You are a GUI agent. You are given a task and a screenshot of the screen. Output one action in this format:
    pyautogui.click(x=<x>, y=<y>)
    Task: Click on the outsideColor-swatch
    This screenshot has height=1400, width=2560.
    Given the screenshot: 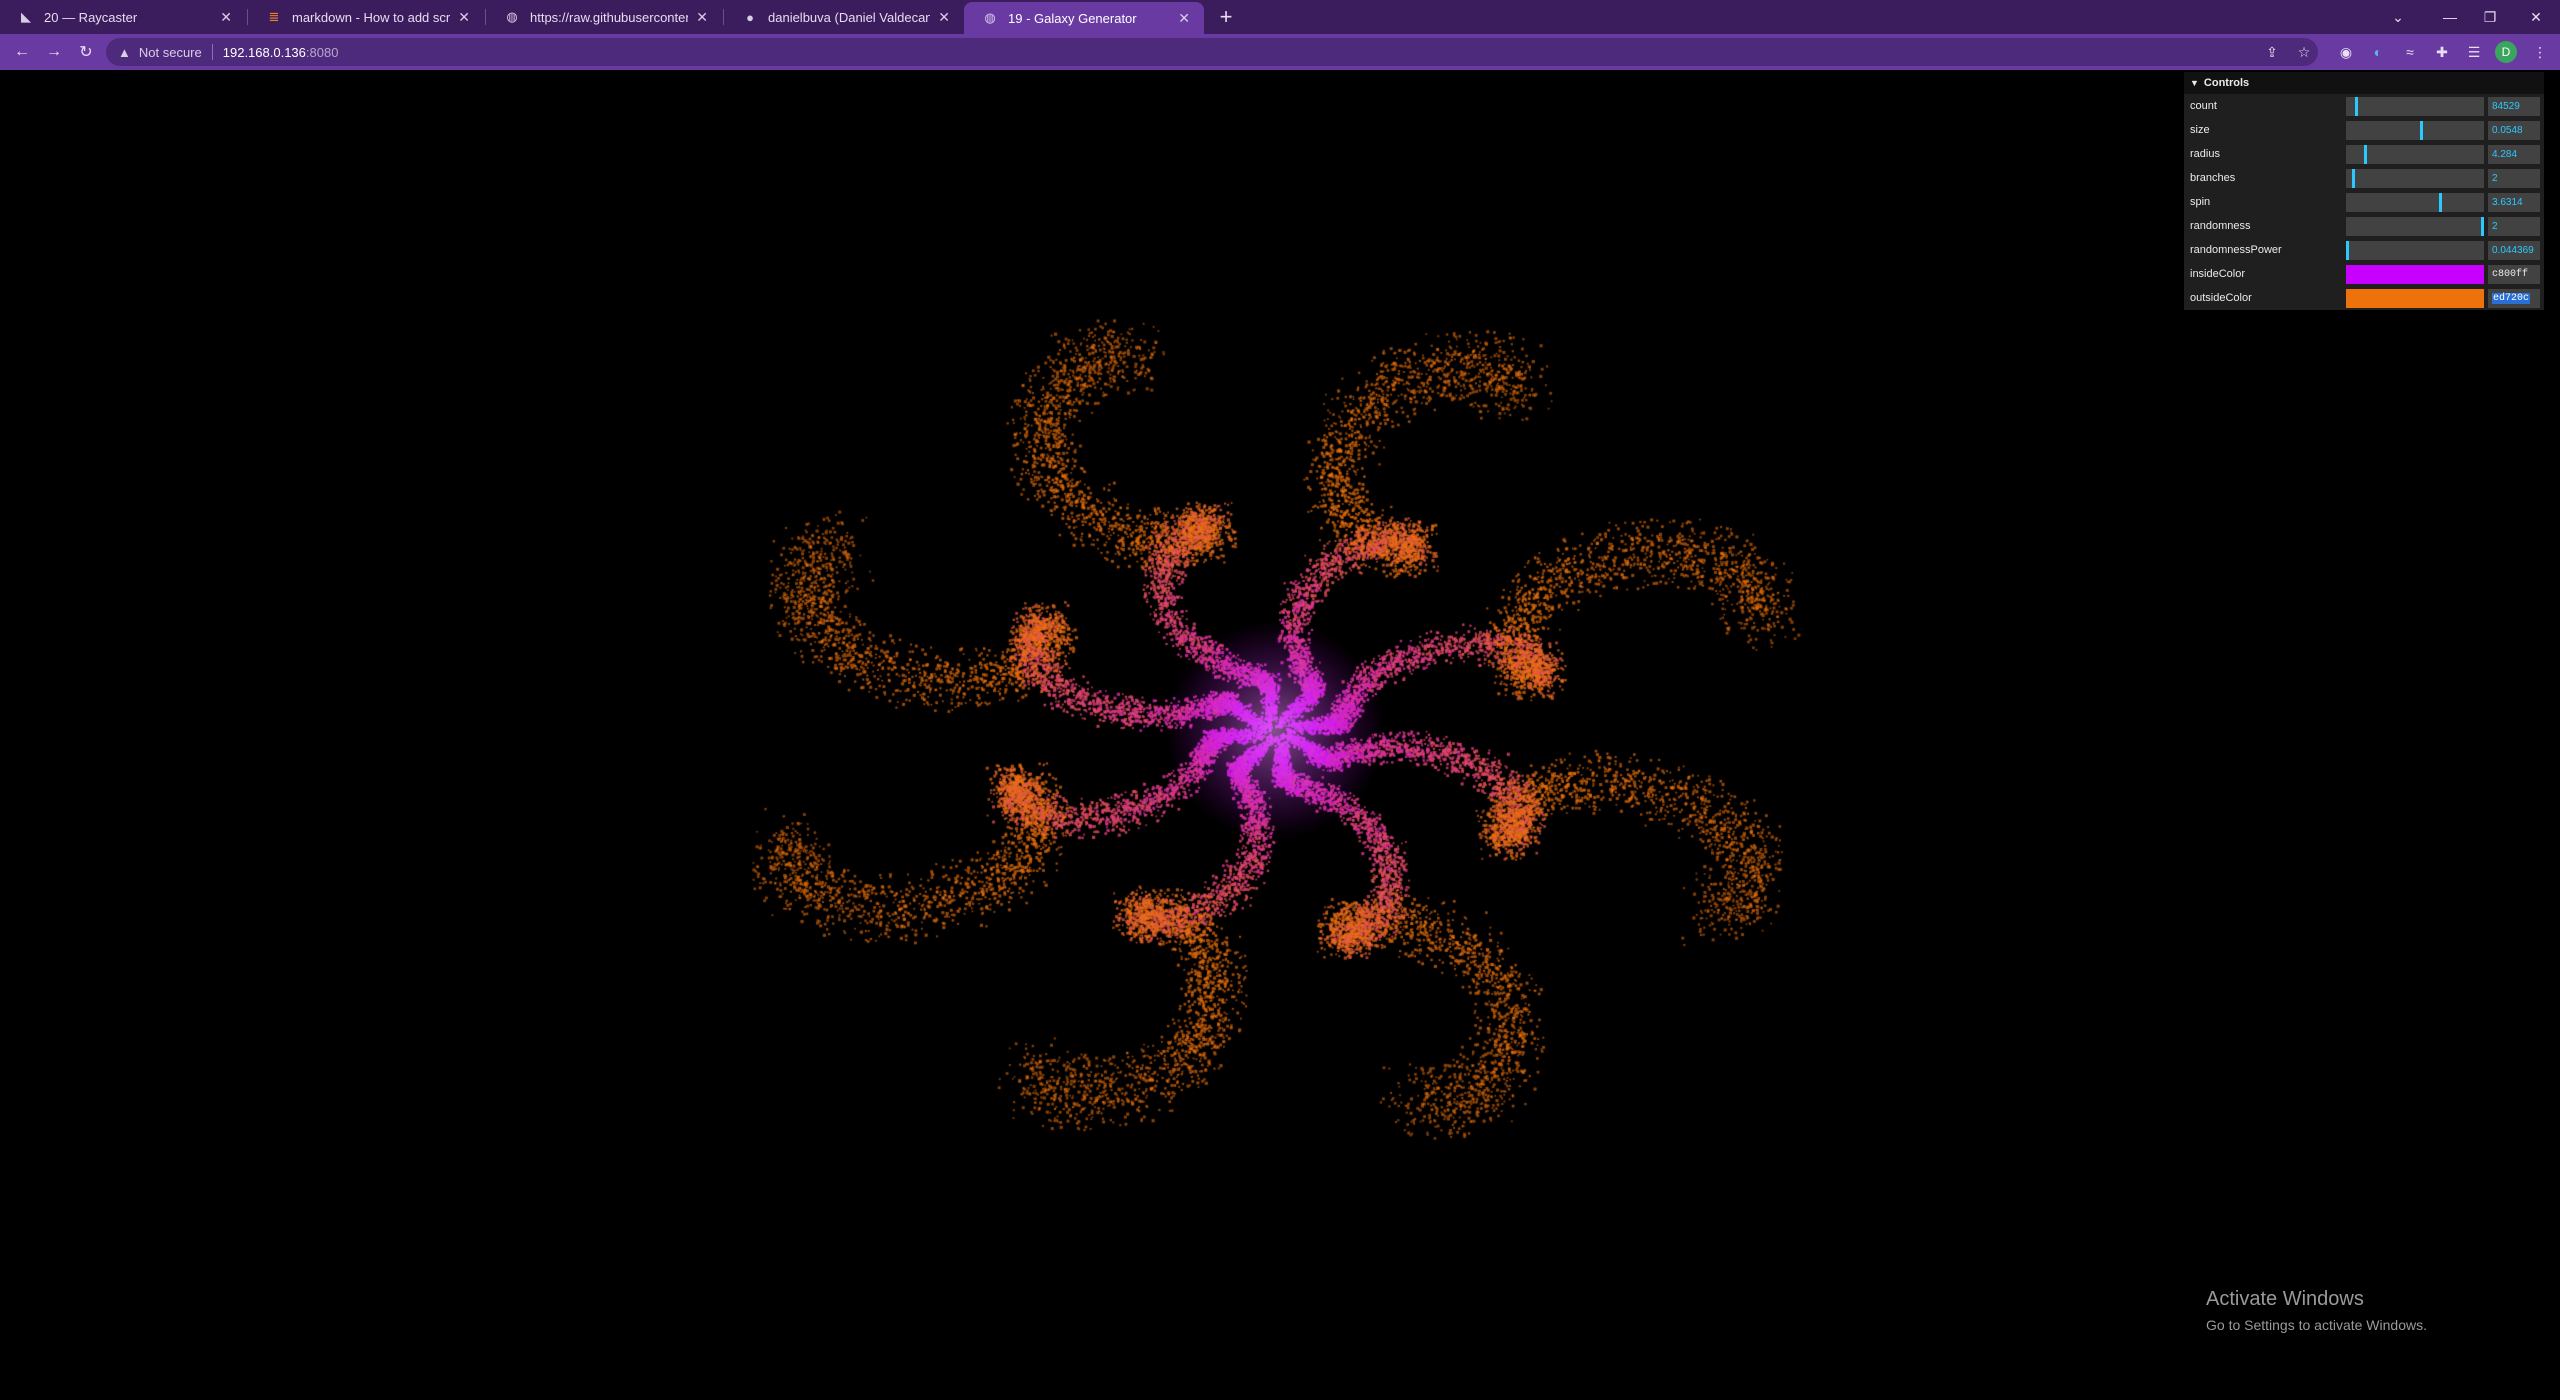 What is the action you would take?
    pyautogui.click(x=2415, y=298)
    